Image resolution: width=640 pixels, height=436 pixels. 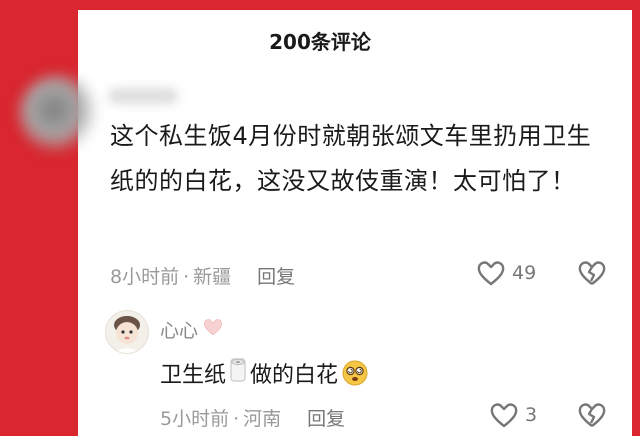 What do you see at coordinates (294, 375) in the screenshot?
I see `reply-text-end: 做的白花` at bounding box center [294, 375].